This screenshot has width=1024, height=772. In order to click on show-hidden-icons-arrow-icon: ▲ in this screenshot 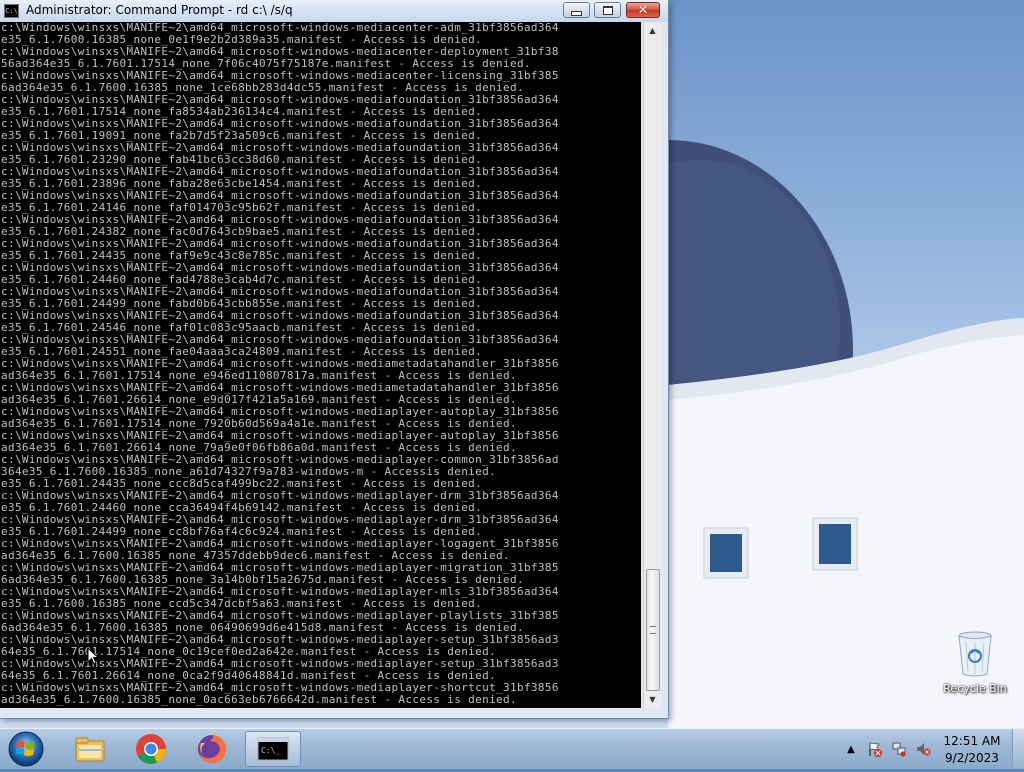, I will do `click(851, 749)`.